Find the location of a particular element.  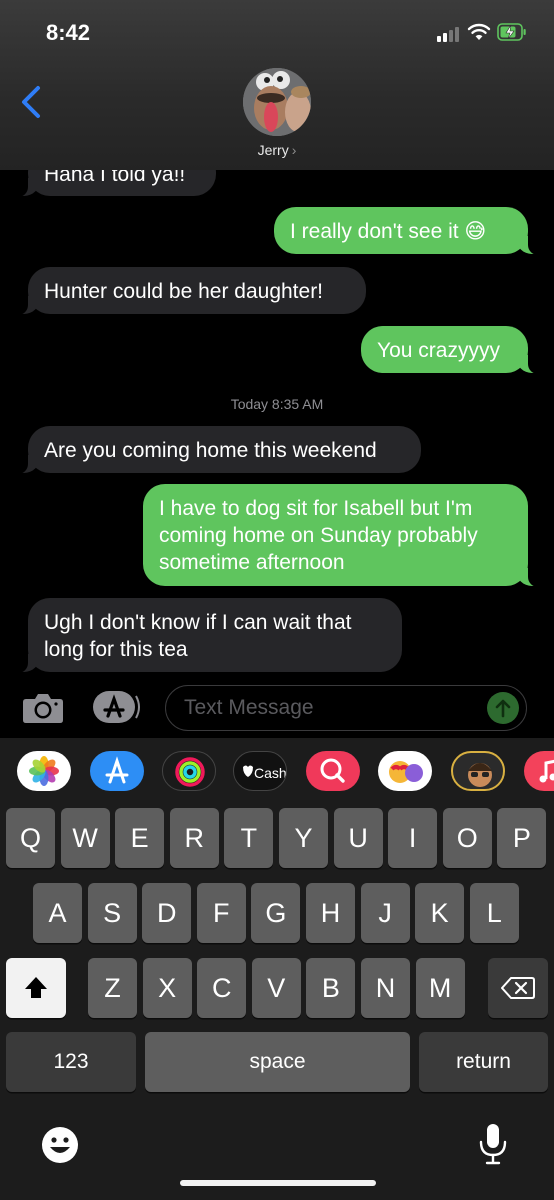

key-t: T is located at coordinates (249, 838).